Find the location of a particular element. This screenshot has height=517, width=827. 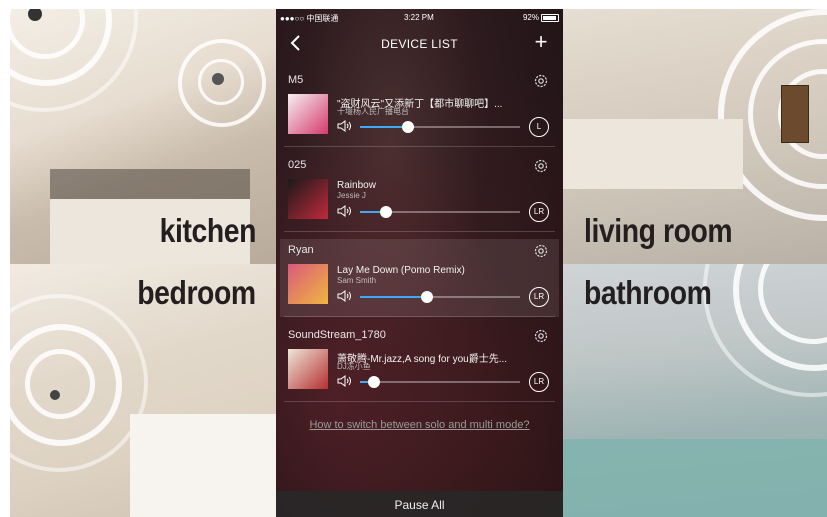

floor-speaker is located at coordinates (55, 395).